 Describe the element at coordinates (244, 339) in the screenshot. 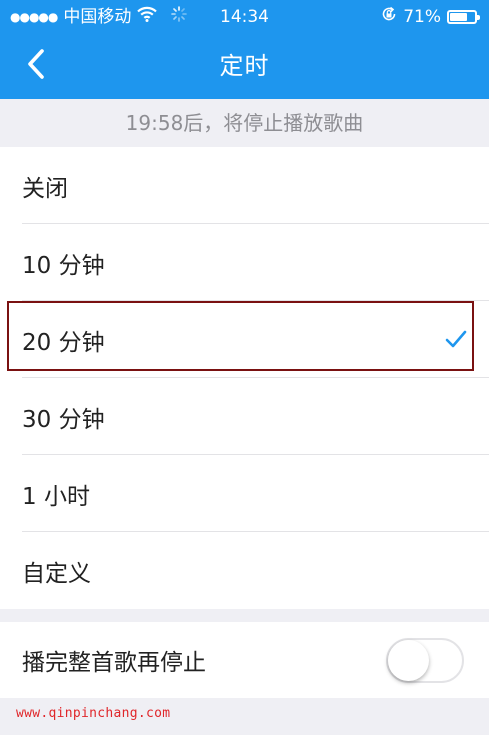

I see `option-20-minutes: 20 分钟` at that location.